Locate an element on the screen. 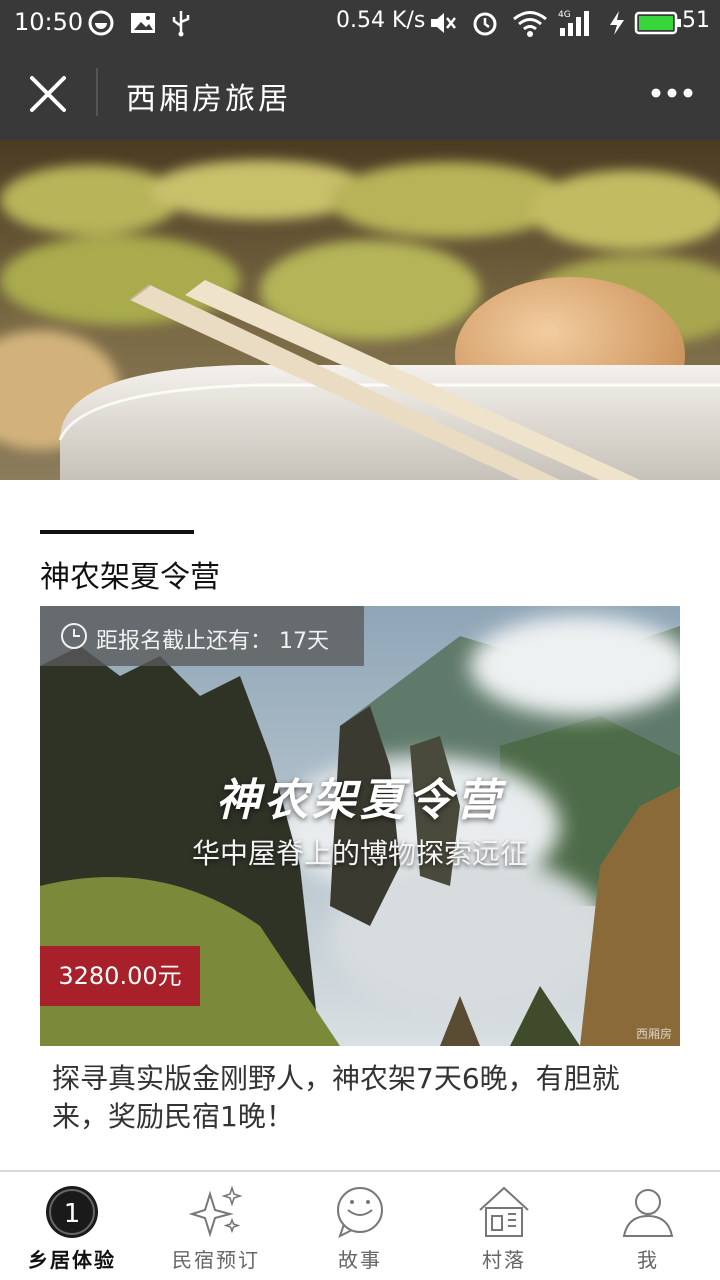  signal-icon: 4G is located at coordinates (573, 23).